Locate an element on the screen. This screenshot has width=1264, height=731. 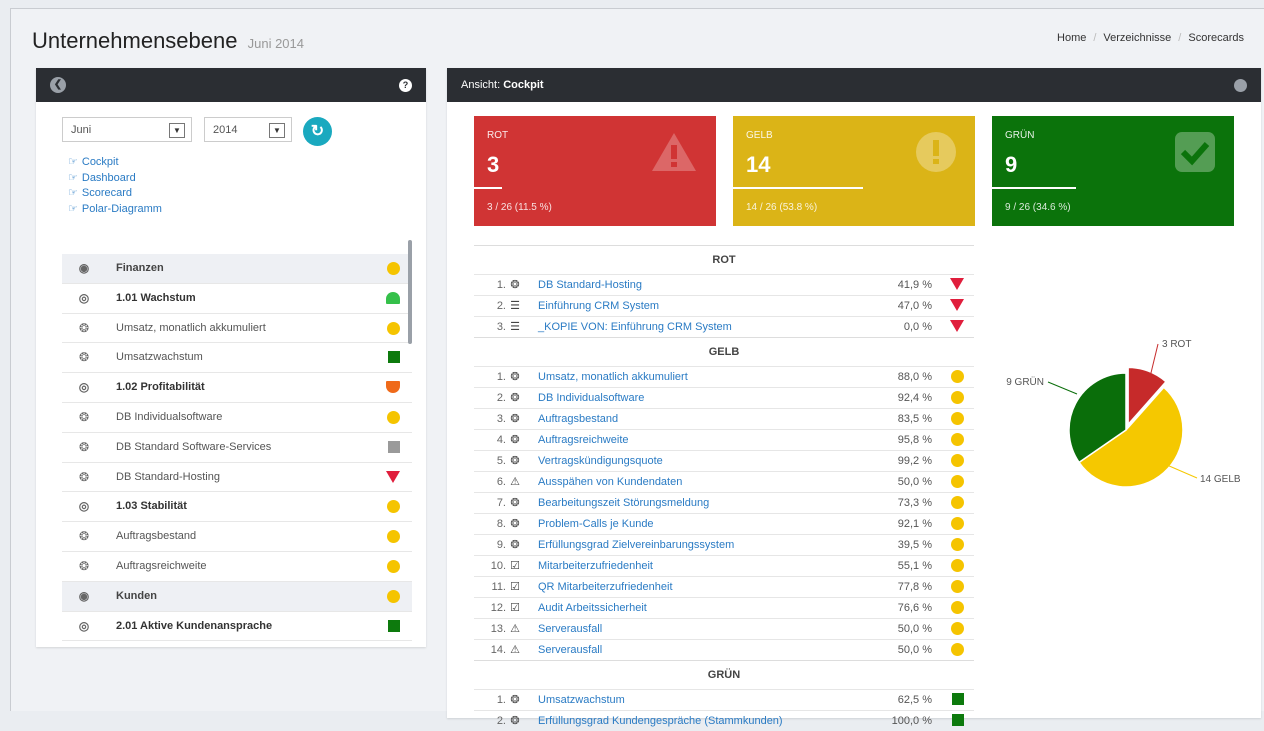
row-link: _KOPIE VON: Einführung CRM System is located at coordinates (635, 327).